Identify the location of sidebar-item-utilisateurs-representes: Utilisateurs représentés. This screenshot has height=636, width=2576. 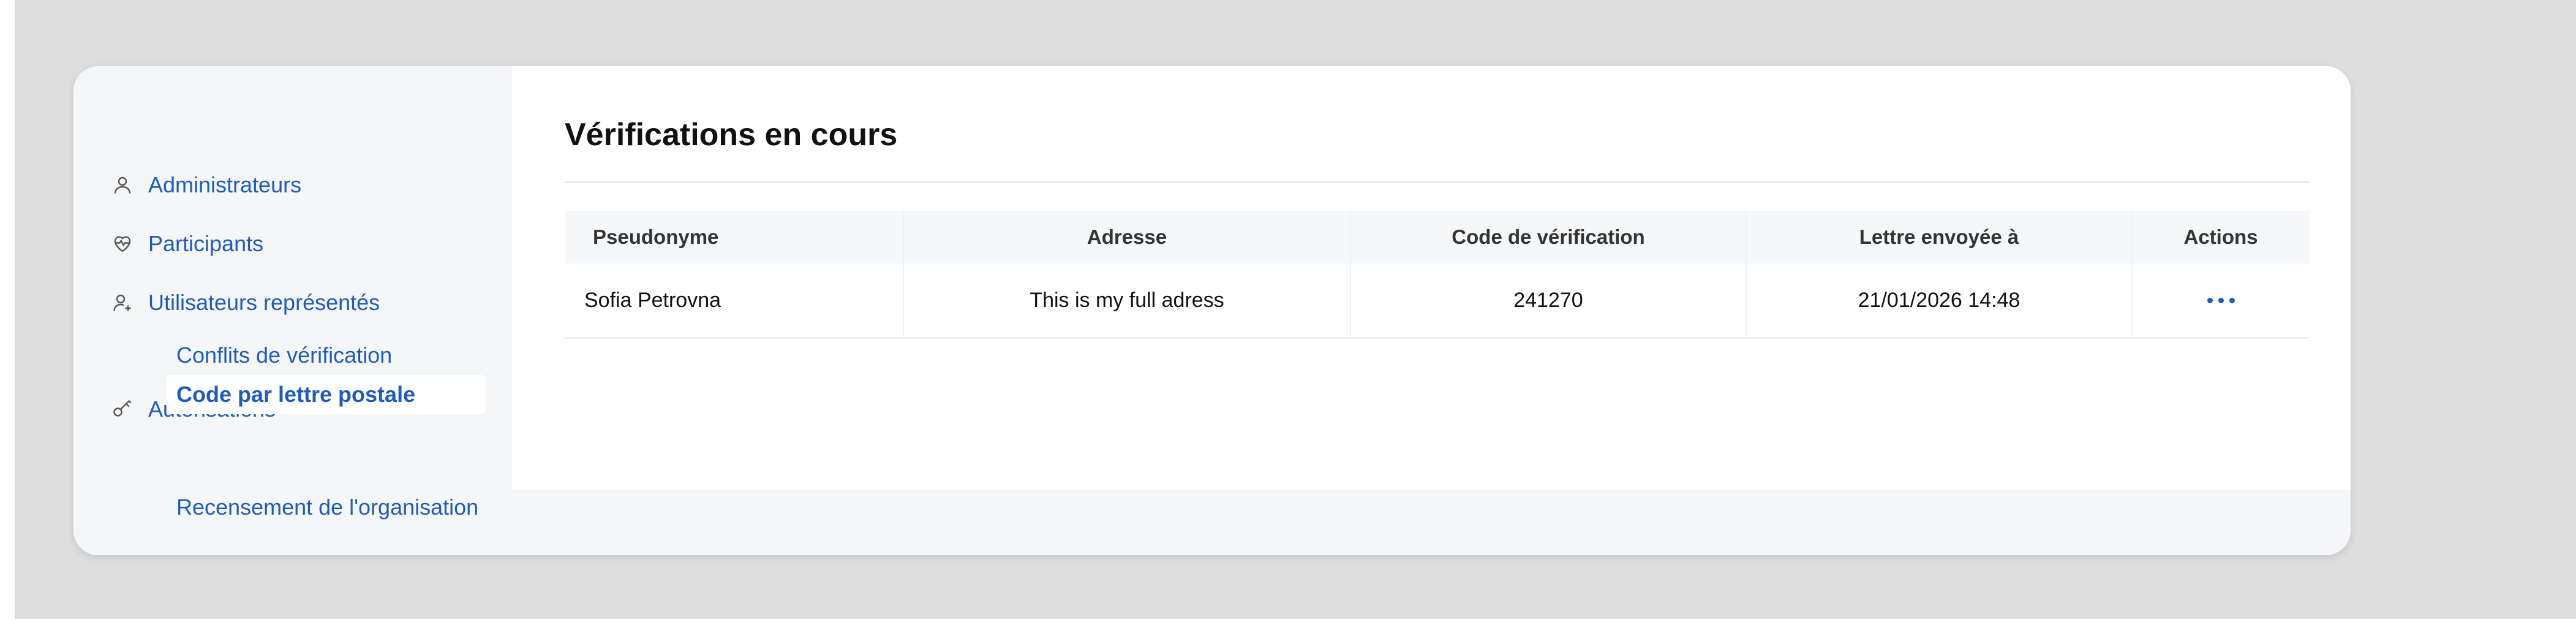
(245, 303).